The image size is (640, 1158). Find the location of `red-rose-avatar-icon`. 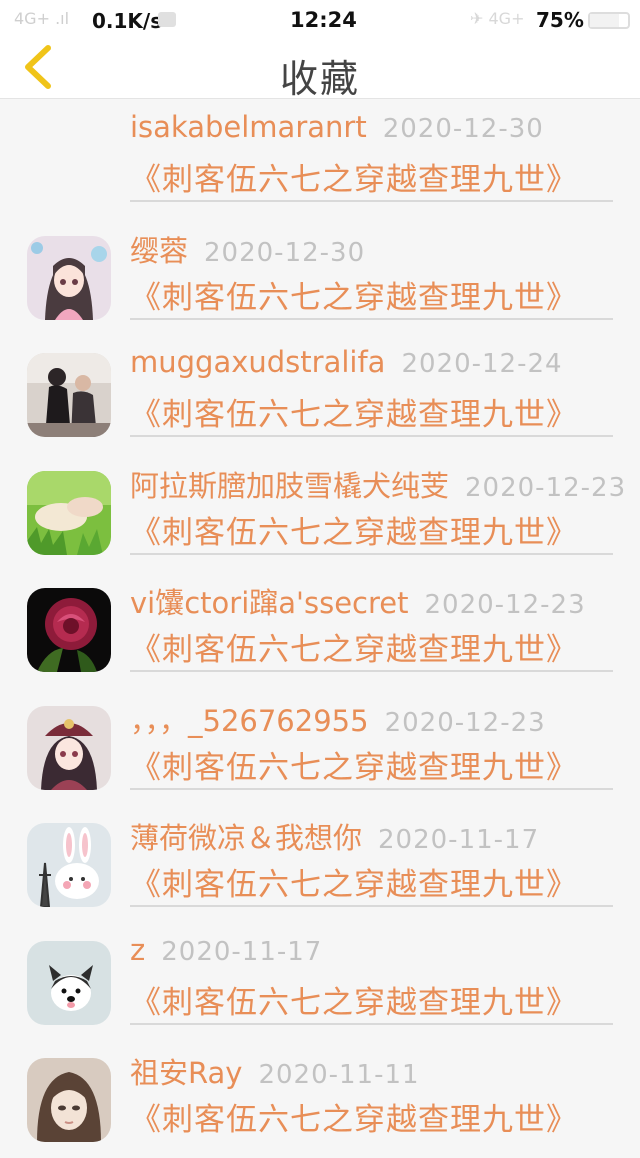

red-rose-avatar-icon is located at coordinates (69, 630).